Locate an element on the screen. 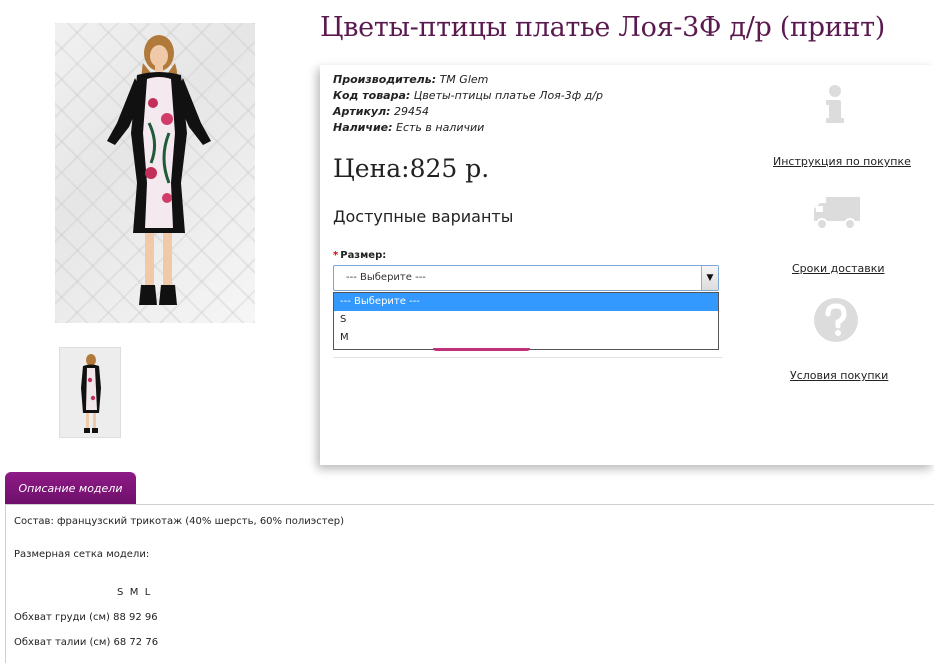 The width and height of the screenshot is (934, 663). size-chart-waist: Обхват талии (см) 68 72 76 is located at coordinates (86, 642).